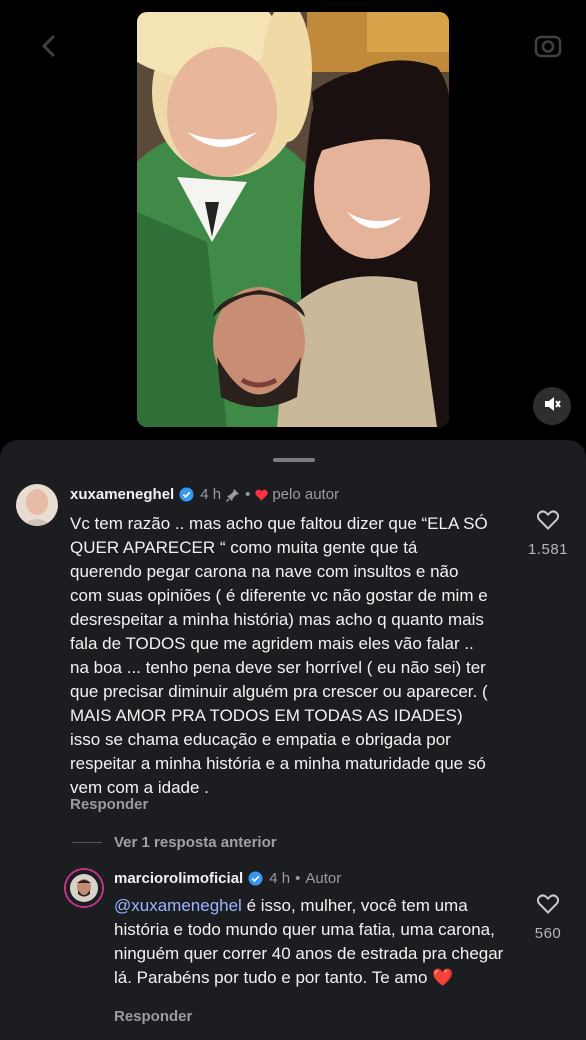  Describe the element at coordinates (548, 933) in the screenshot. I see `like-count: 560` at that location.